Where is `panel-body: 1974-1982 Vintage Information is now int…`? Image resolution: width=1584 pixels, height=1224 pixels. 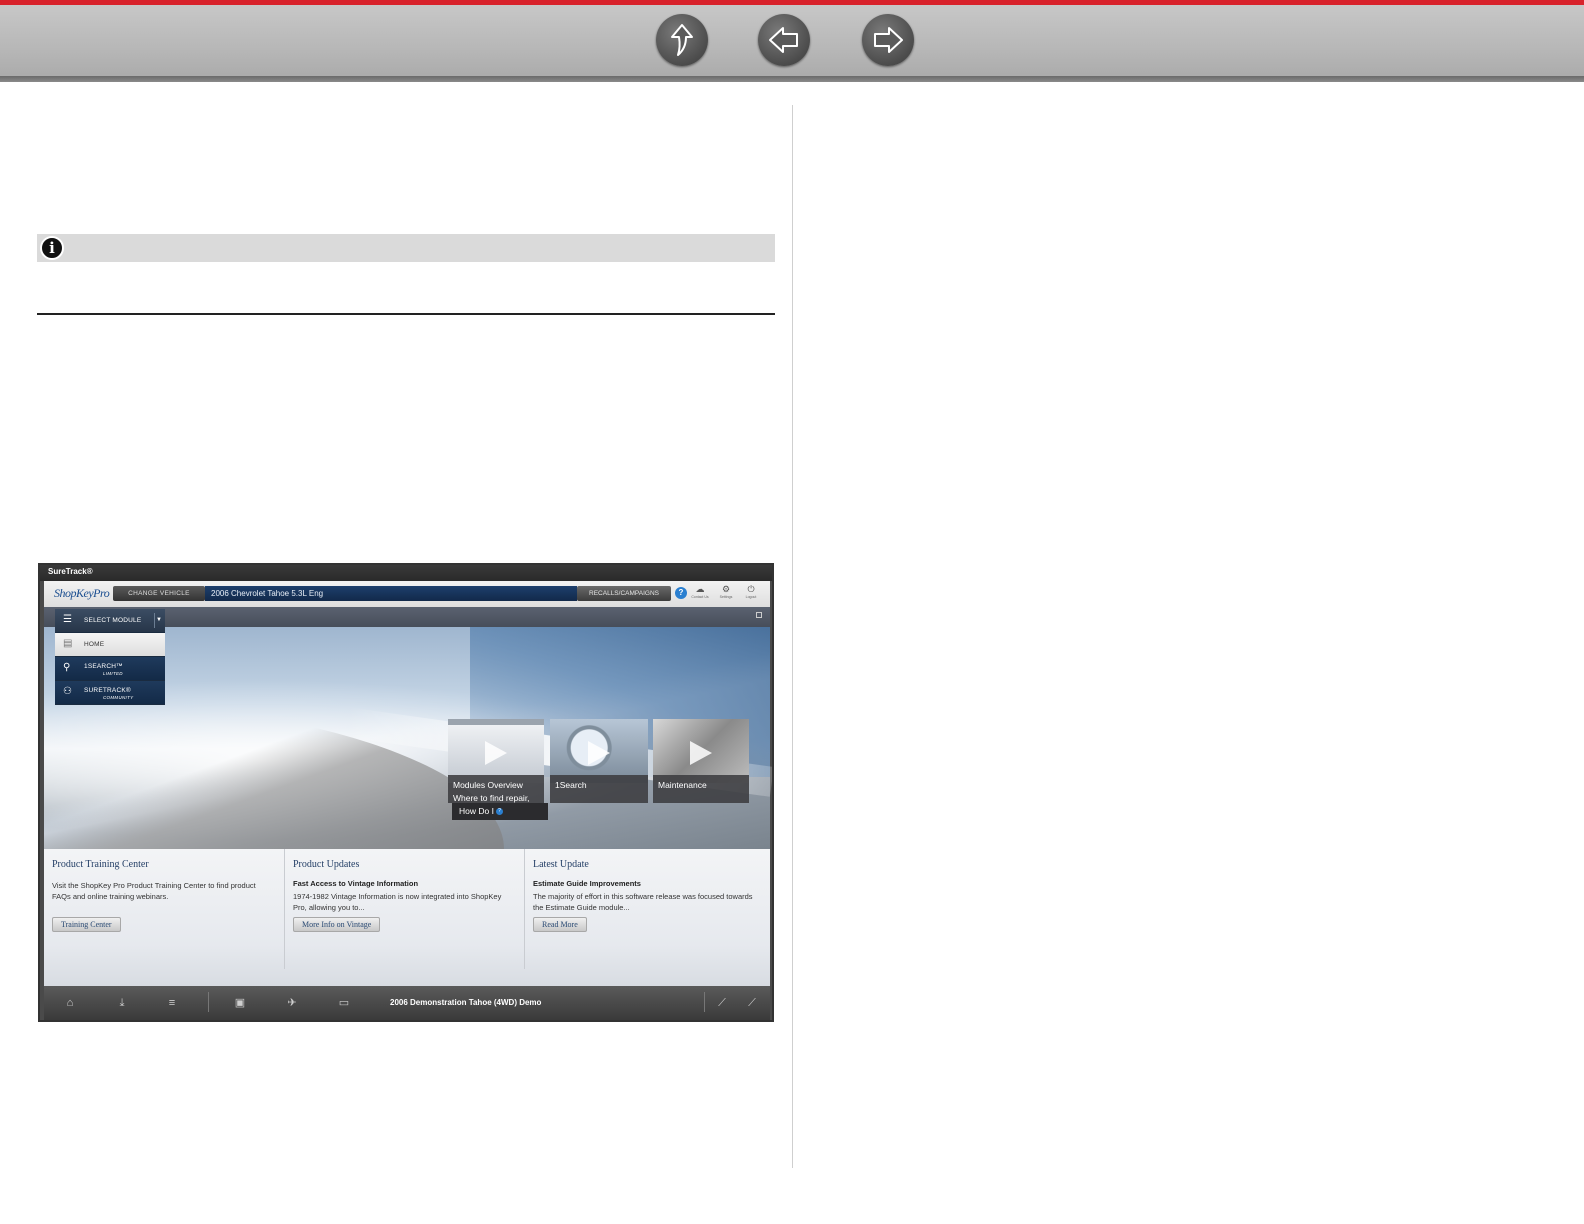 panel-body: 1974-1982 Vintage Information is now int… is located at coordinates (397, 902).